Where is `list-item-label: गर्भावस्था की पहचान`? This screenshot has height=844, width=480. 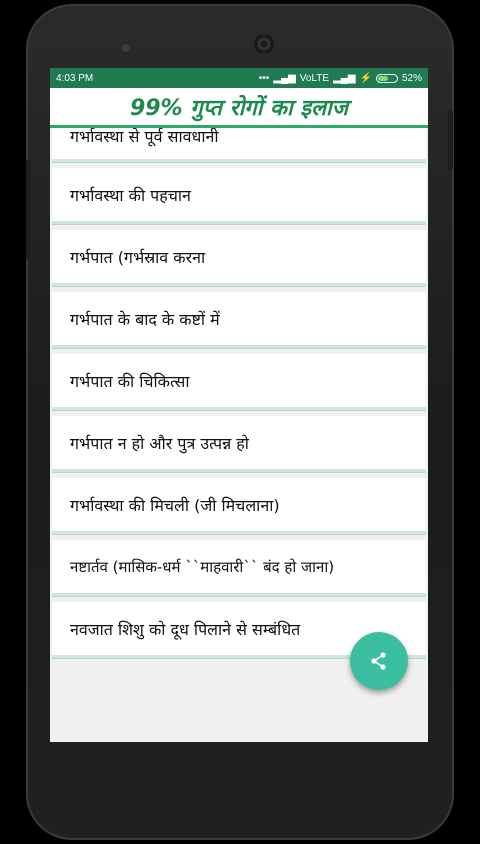
list-item-label: गर्भावस्था की पहचान is located at coordinates (130, 195).